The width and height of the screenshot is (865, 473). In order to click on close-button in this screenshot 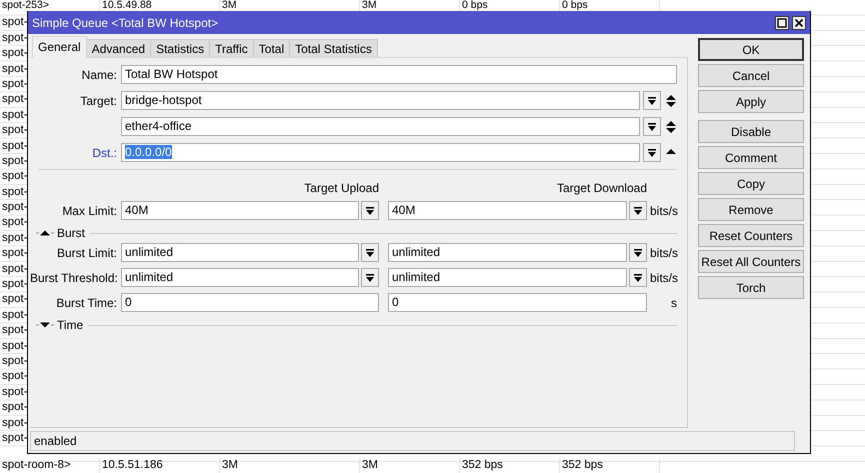, I will do `click(799, 23)`.